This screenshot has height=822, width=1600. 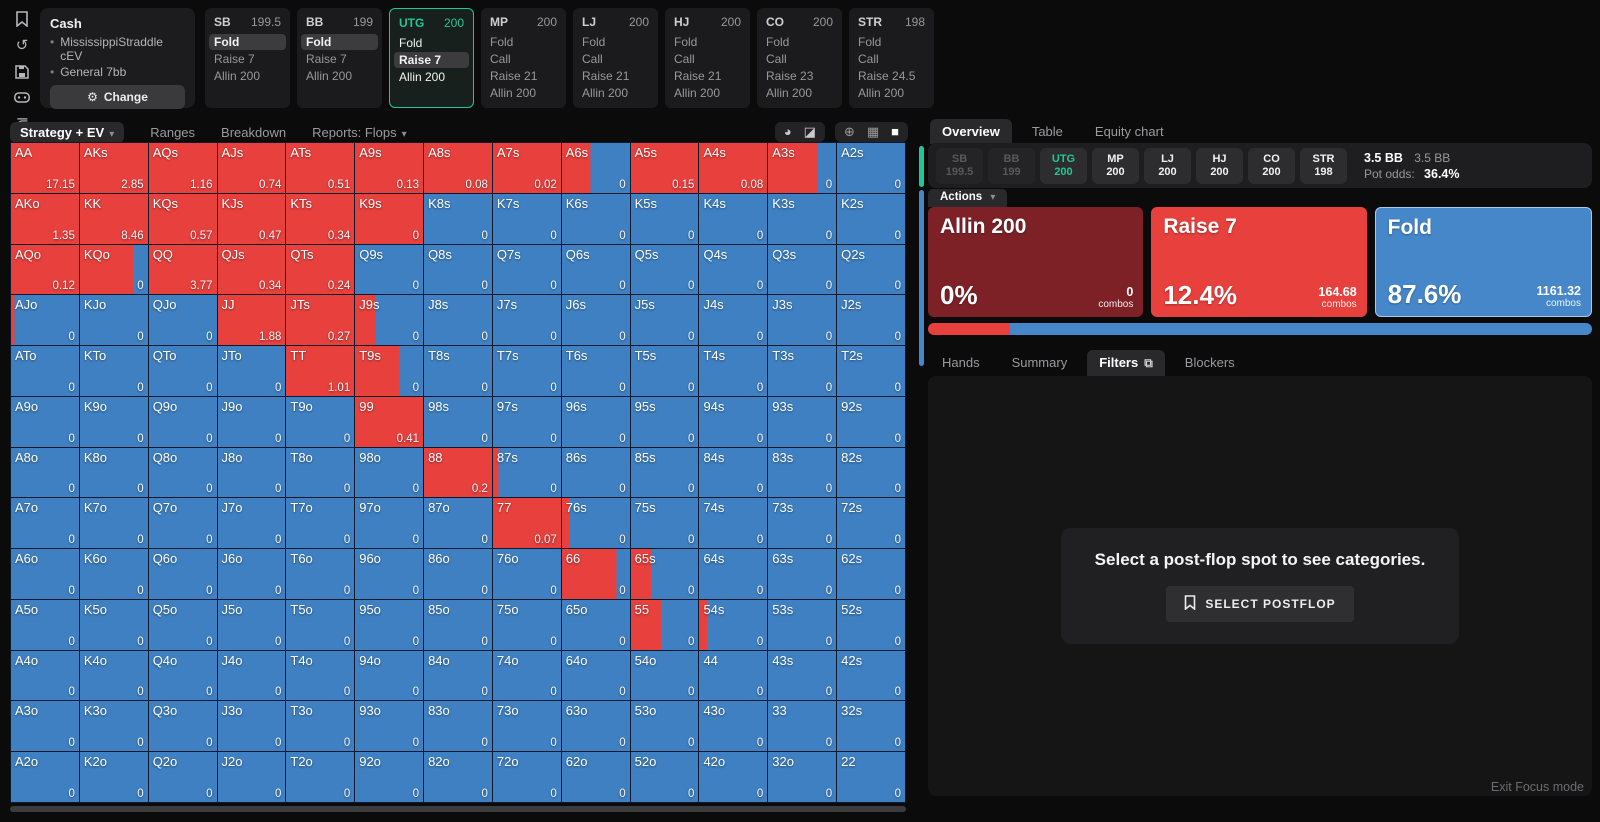 What do you see at coordinates (595, 371) in the screenshot?
I see `hand-cell-t6s: T6s 0` at bounding box center [595, 371].